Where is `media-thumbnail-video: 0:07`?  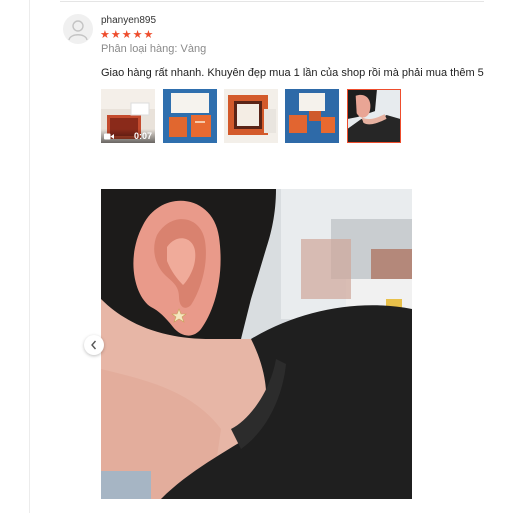
media-thumbnail-video: 0:07 is located at coordinates (128, 116).